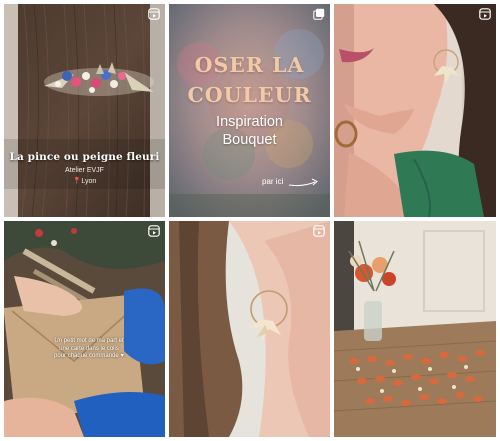 The height and width of the screenshot is (441, 500). What do you see at coordinates (319, 14) in the screenshot?
I see `multiple-images-icon` at bounding box center [319, 14].